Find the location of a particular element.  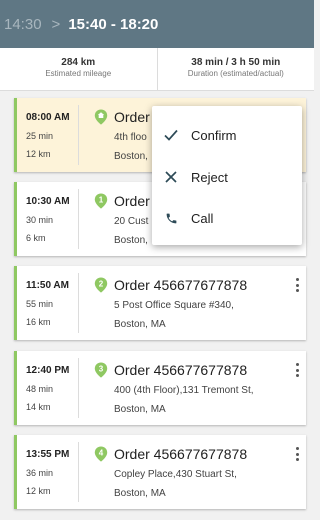

numbered-pin-icon: 2 is located at coordinates (101, 285).